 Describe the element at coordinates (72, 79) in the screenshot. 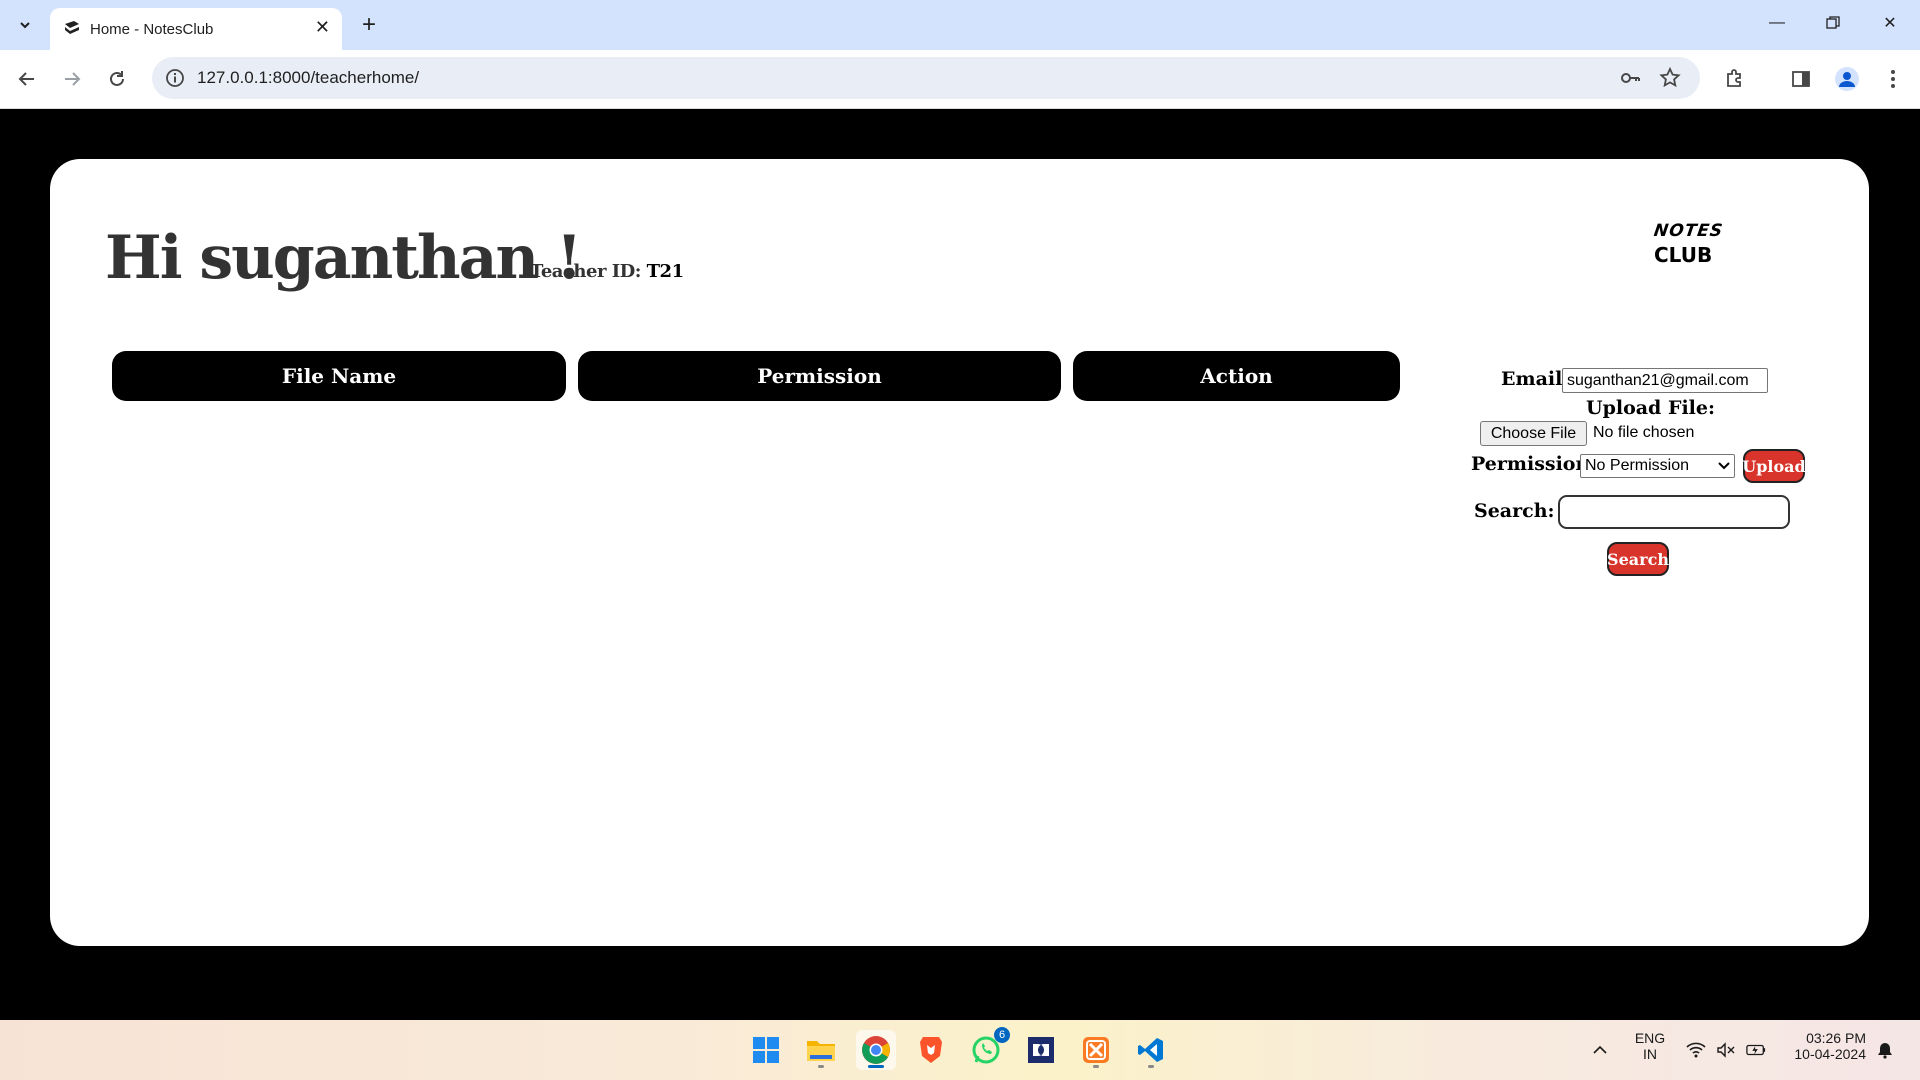

I see `forward-icon` at that location.